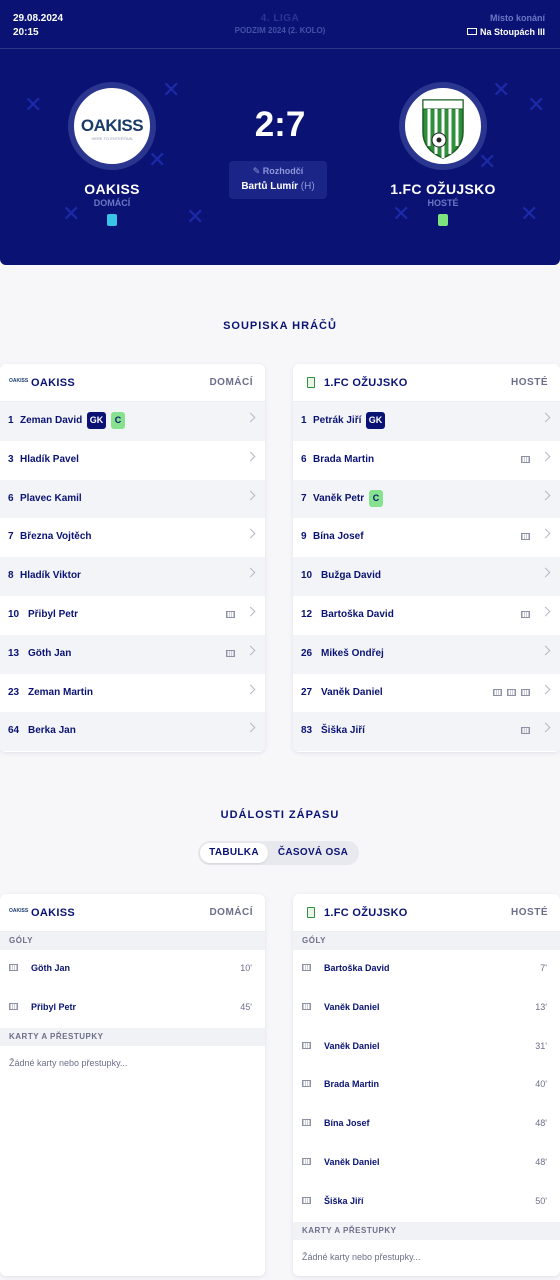  Describe the element at coordinates (338, 537) in the screenshot. I see `player-name: Bína Josef` at that location.